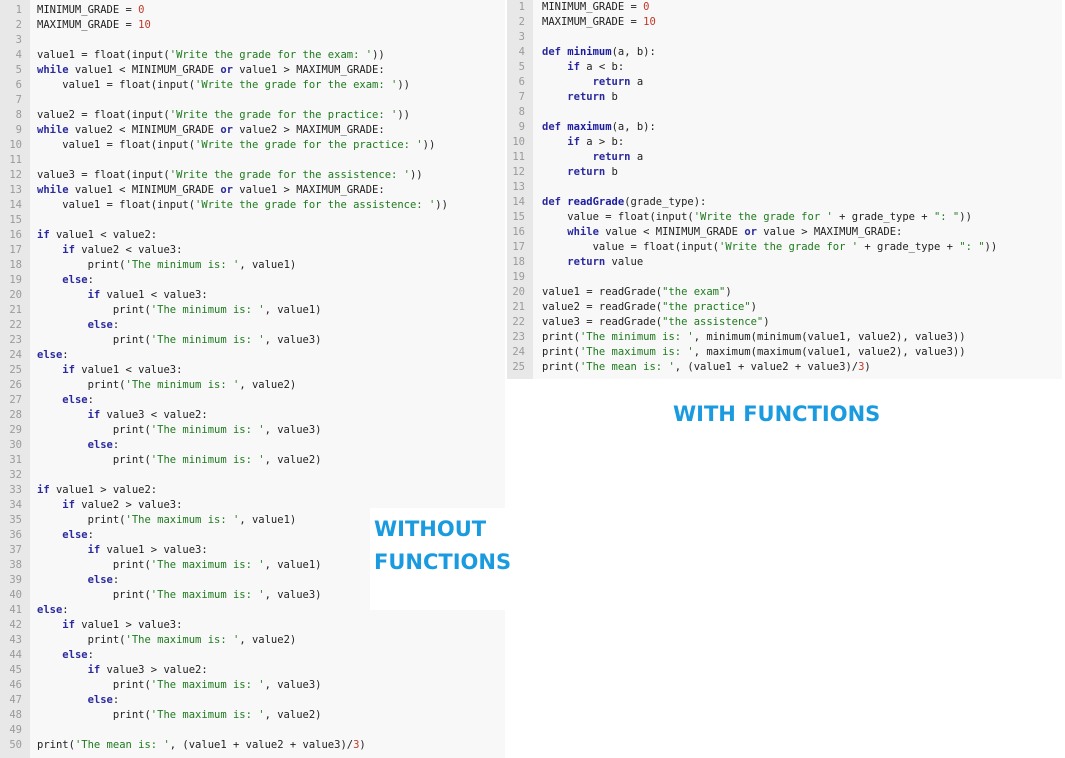  I want to click on line-number: 5, so click(18, 70).